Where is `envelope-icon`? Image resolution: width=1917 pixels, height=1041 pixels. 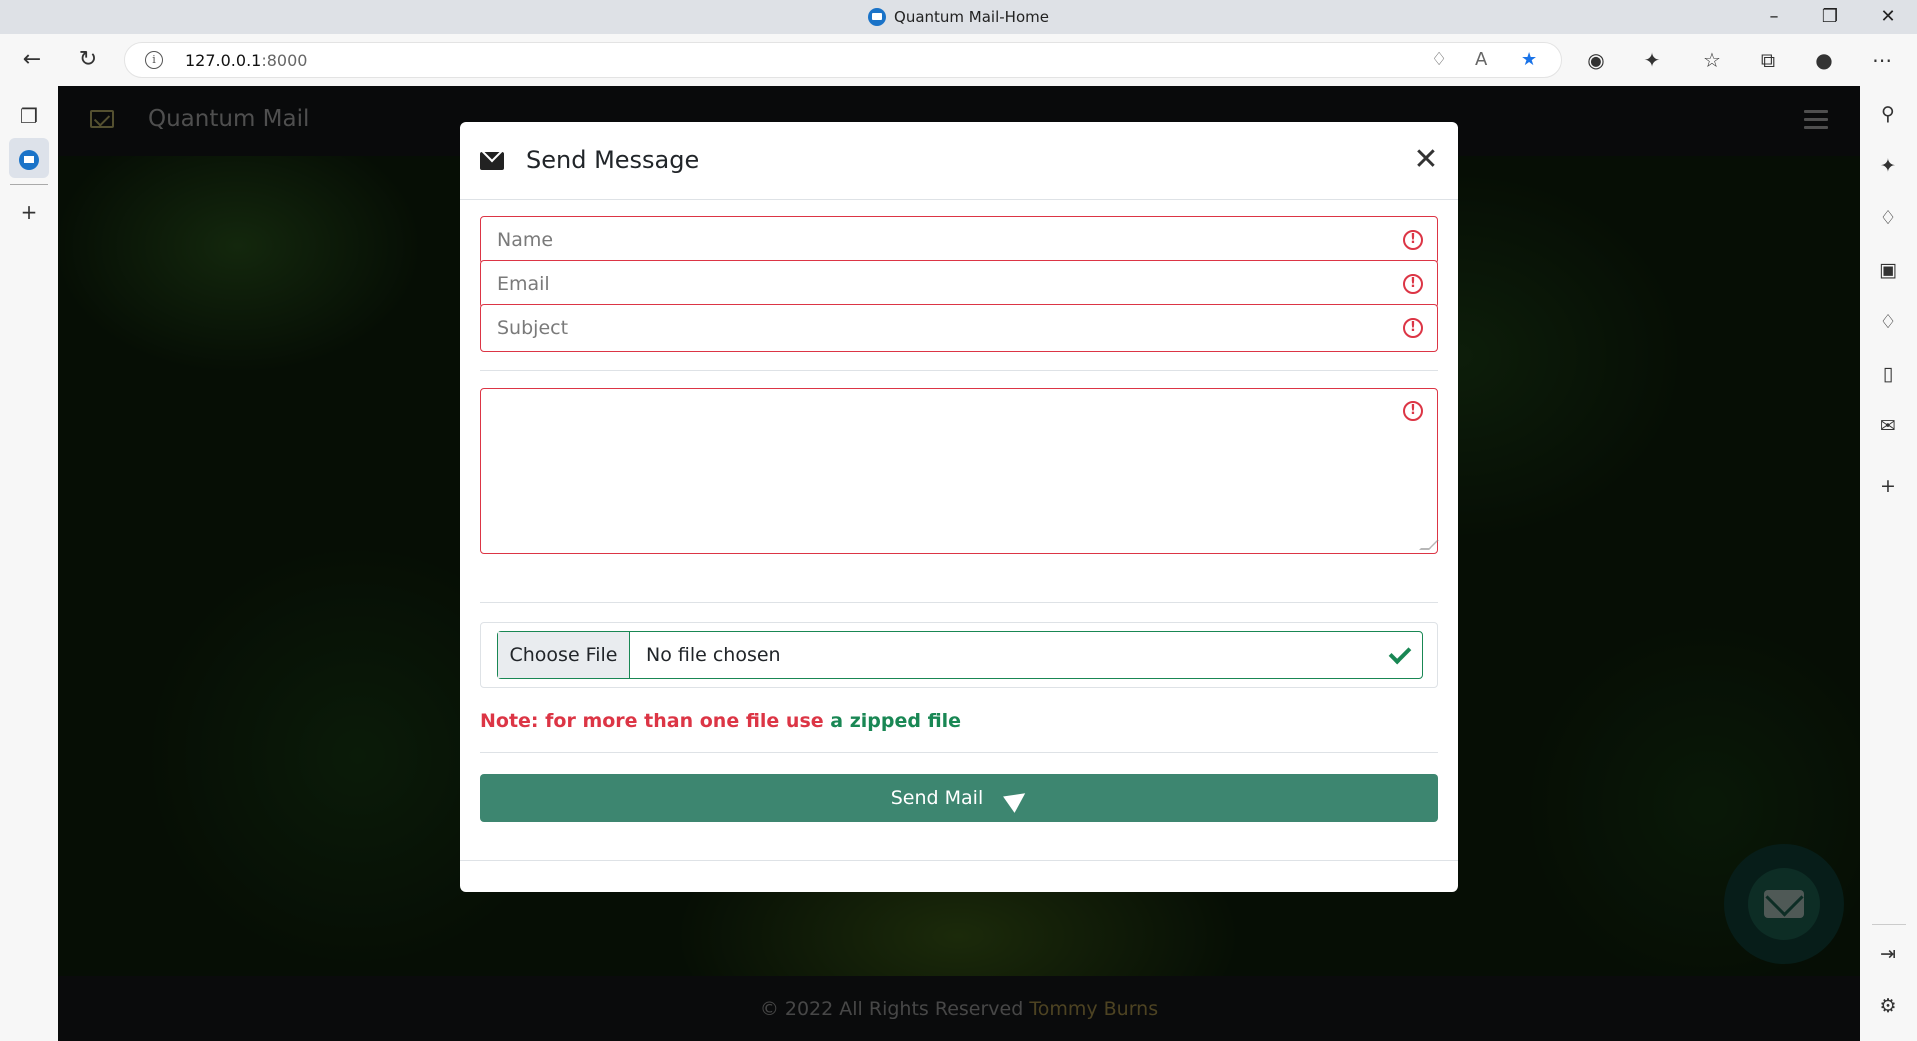 envelope-icon is located at coordinates (492, 161).